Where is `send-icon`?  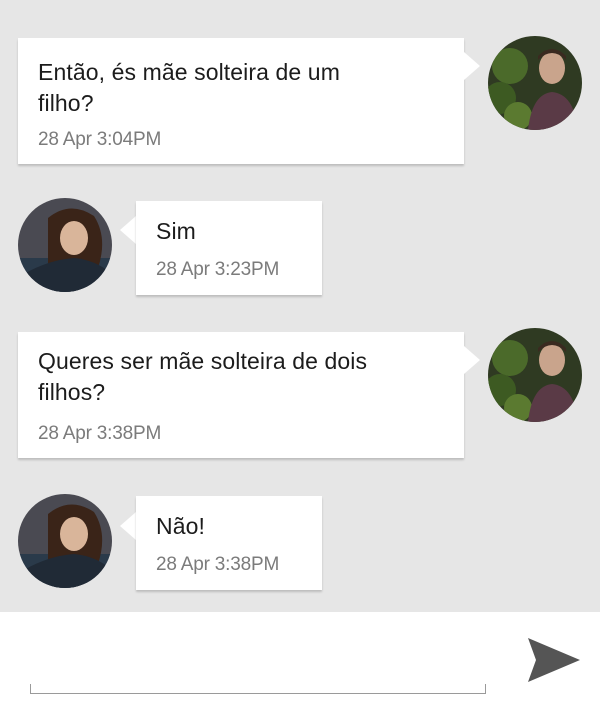
send-icon is located at coordinates (554, 660).